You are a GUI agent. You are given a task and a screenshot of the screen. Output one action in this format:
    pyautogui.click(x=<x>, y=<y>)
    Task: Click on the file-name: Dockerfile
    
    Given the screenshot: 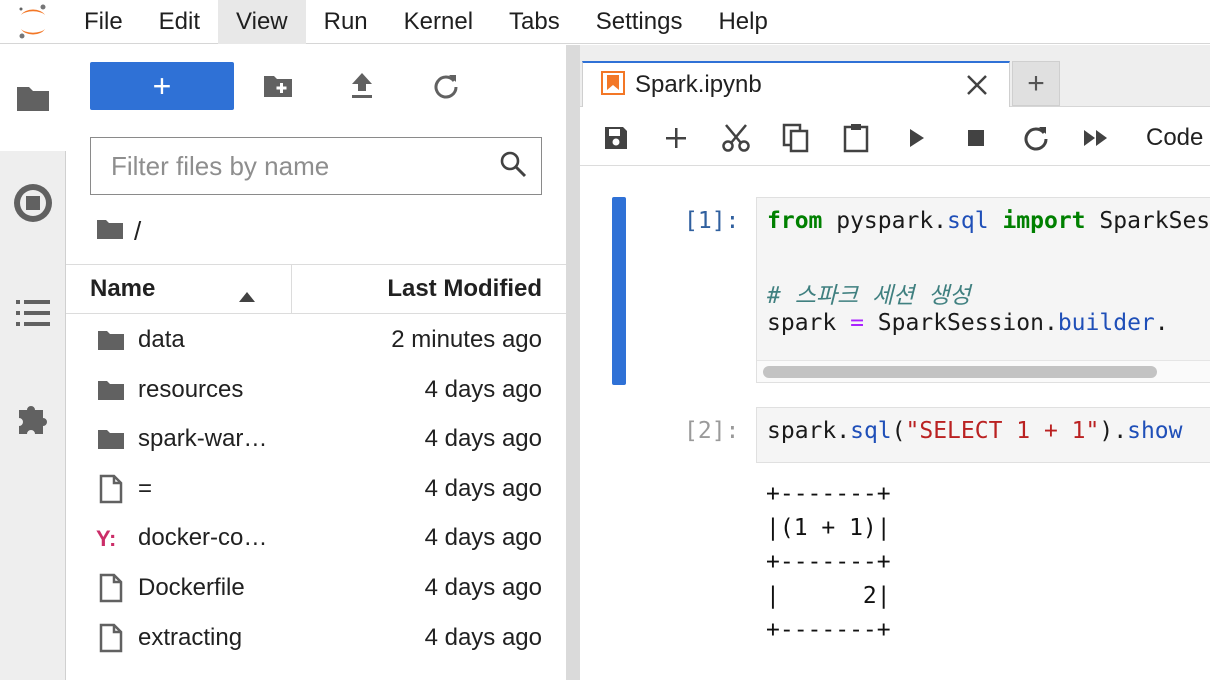 What is the action you would take?
    pyautogui.click(x=191, y=587)
    